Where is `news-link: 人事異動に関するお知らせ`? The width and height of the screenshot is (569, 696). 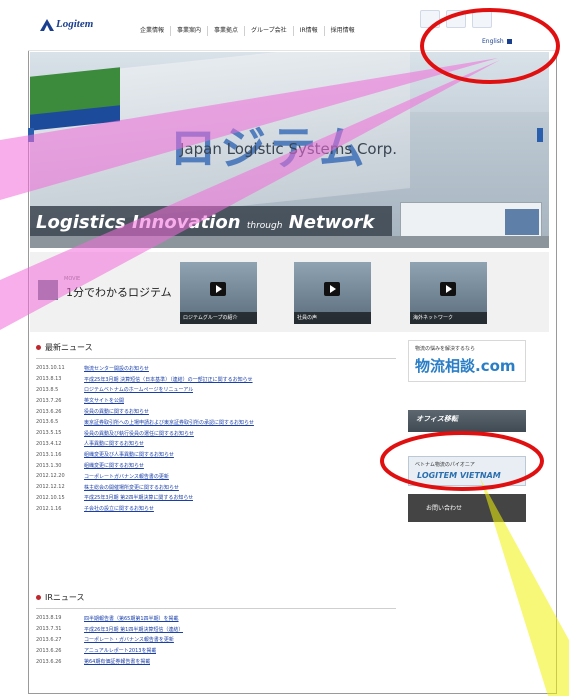
news-link: 人事異動に関するお知らせ is located at coordinates (114, 443).